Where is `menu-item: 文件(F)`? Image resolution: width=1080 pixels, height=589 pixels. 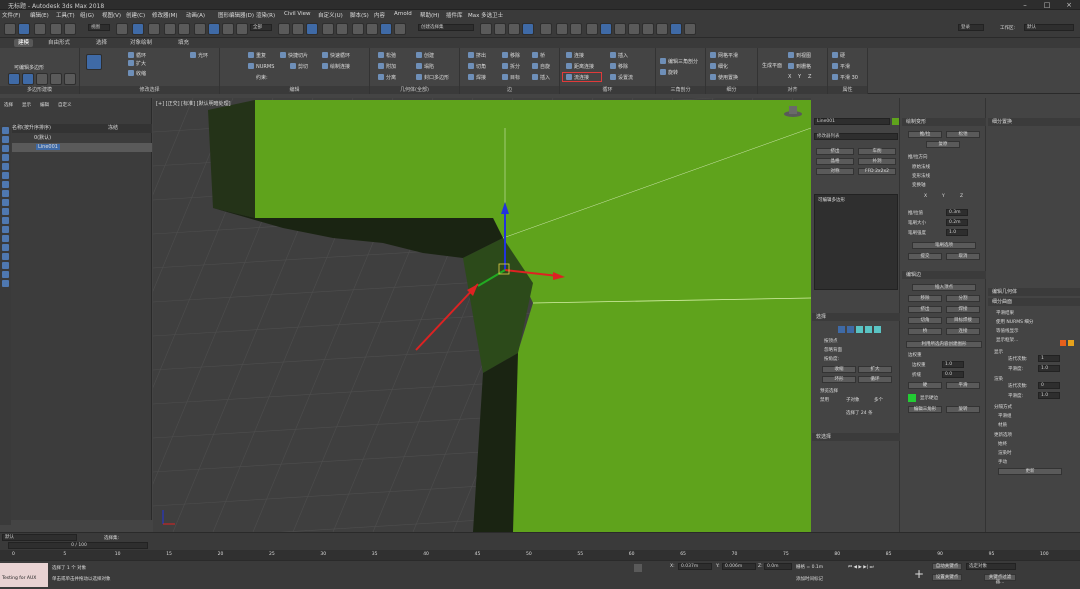 menu-item: 文件(F) is located at coordinates (11, 15).